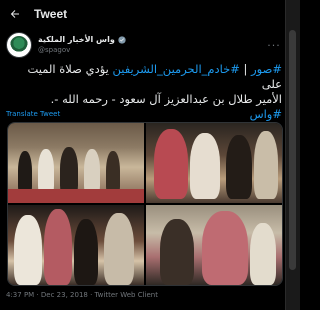 The image size is (320, 310). I want to click on author-display-name: واس الأخبار الملكية, so click(82, 39).